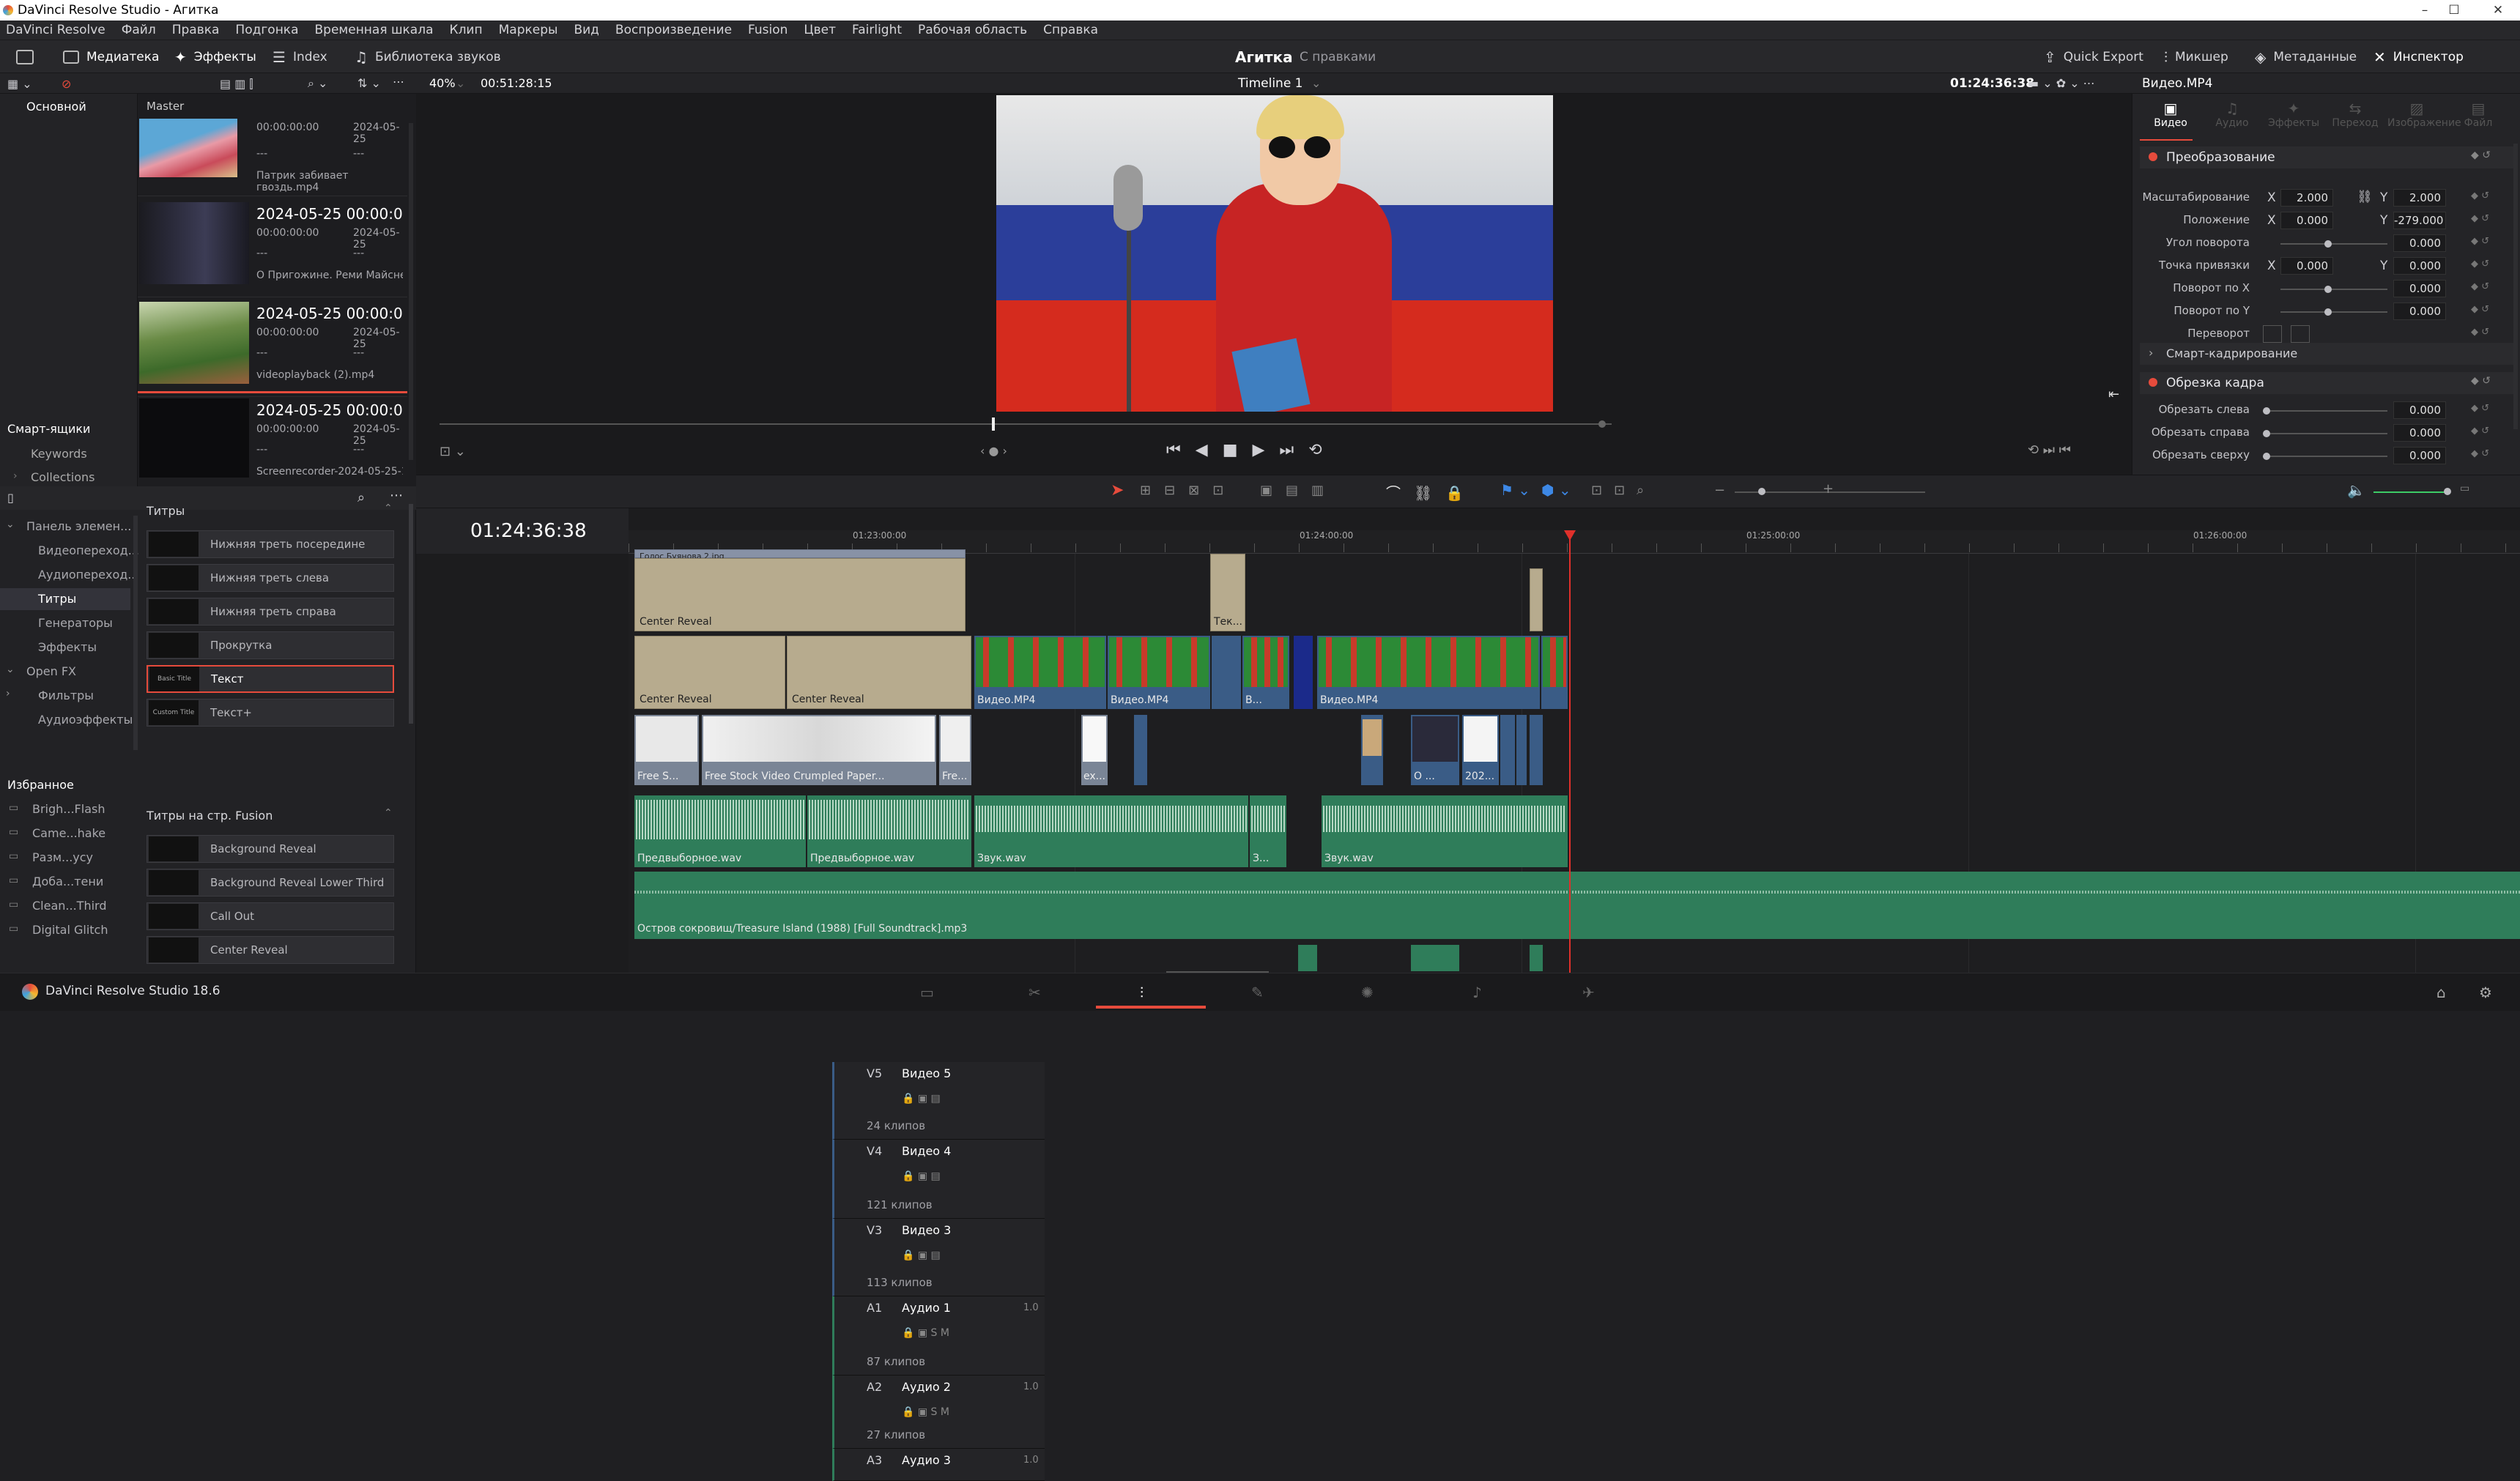  I want to click on track-name: Аудио 2, so click(926, 1387).